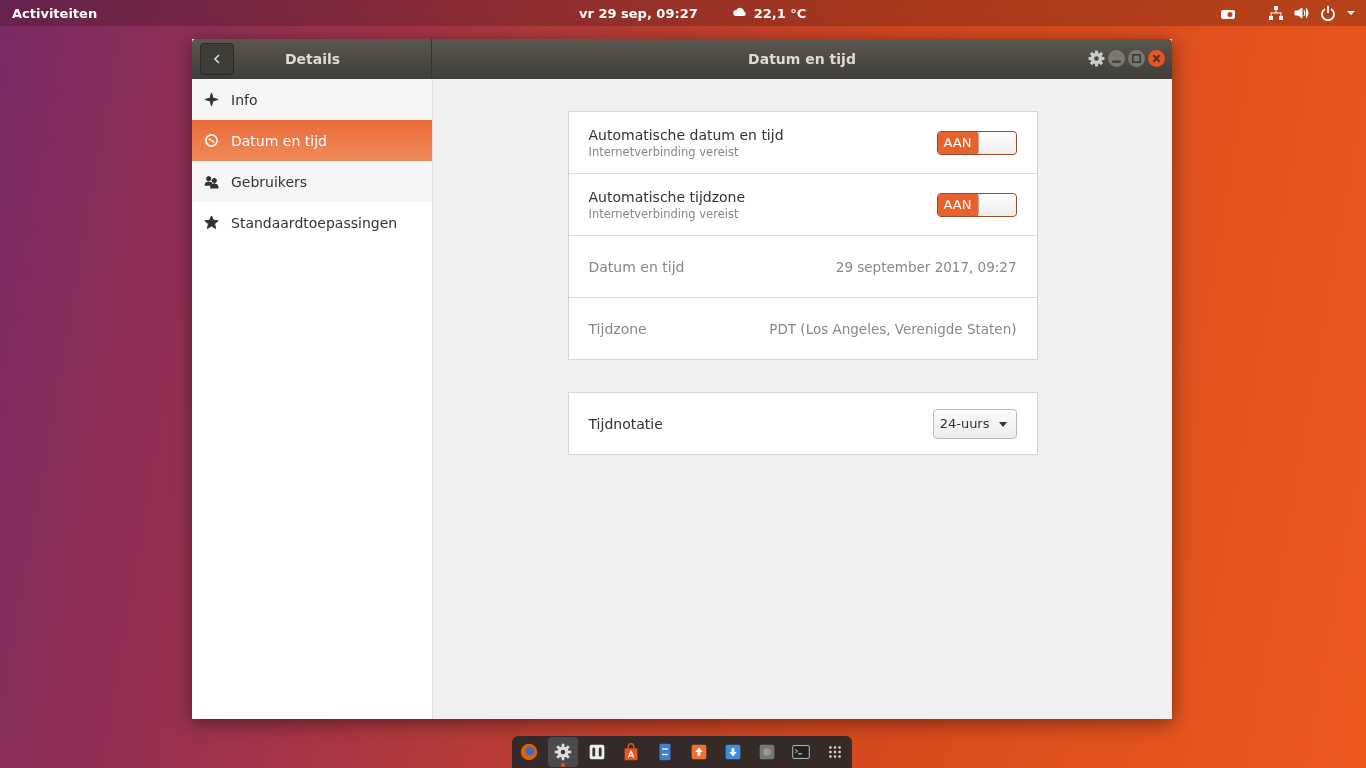  Describe the element at coordinates (217, 59) in the screenshot. I see `back-button` at that location.